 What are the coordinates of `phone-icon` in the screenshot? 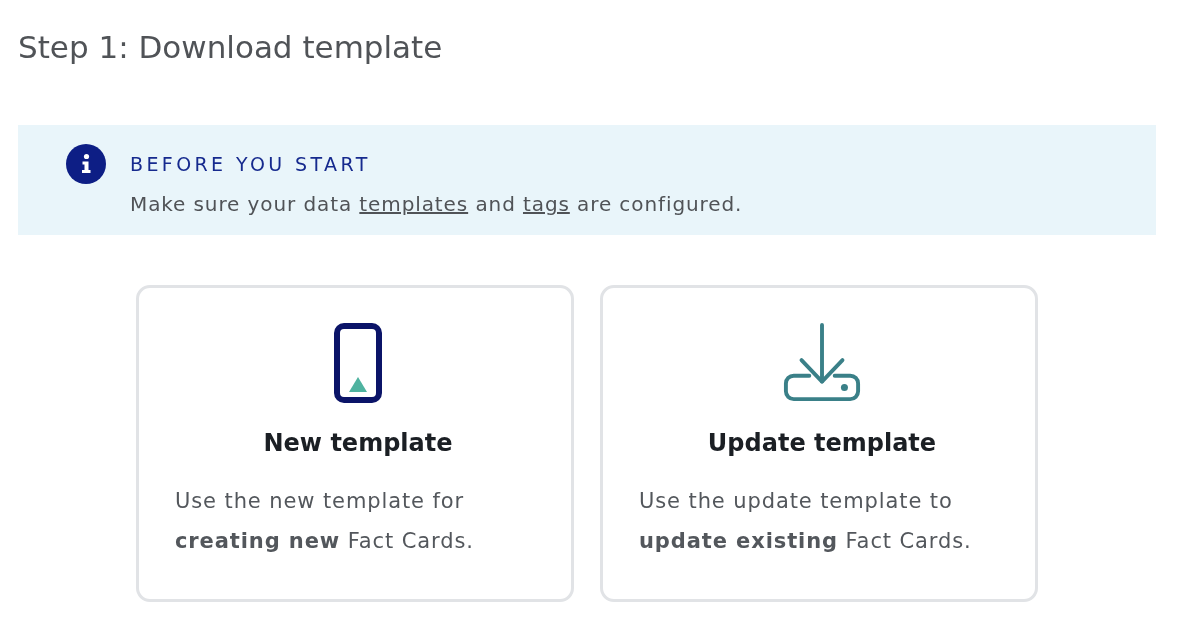 It's located at (358, 363).